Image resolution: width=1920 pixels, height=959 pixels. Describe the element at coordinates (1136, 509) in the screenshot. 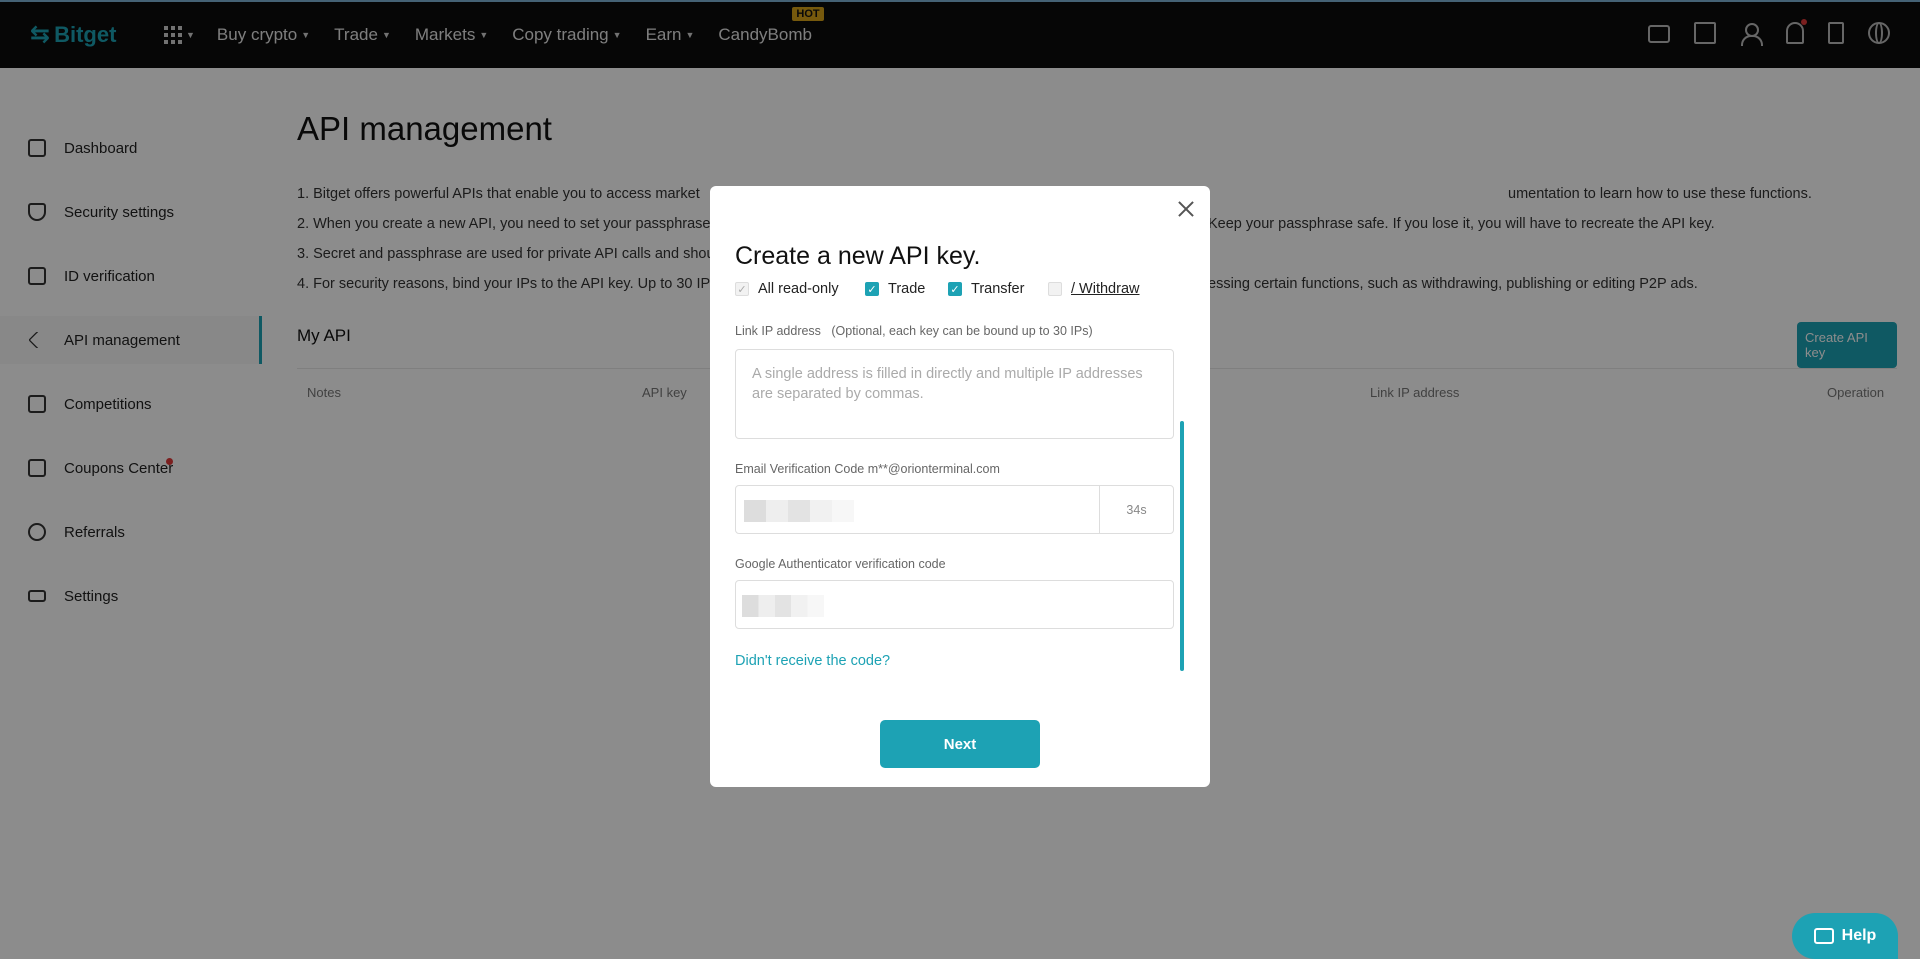

I see `resend-timer: 34s` at that location.